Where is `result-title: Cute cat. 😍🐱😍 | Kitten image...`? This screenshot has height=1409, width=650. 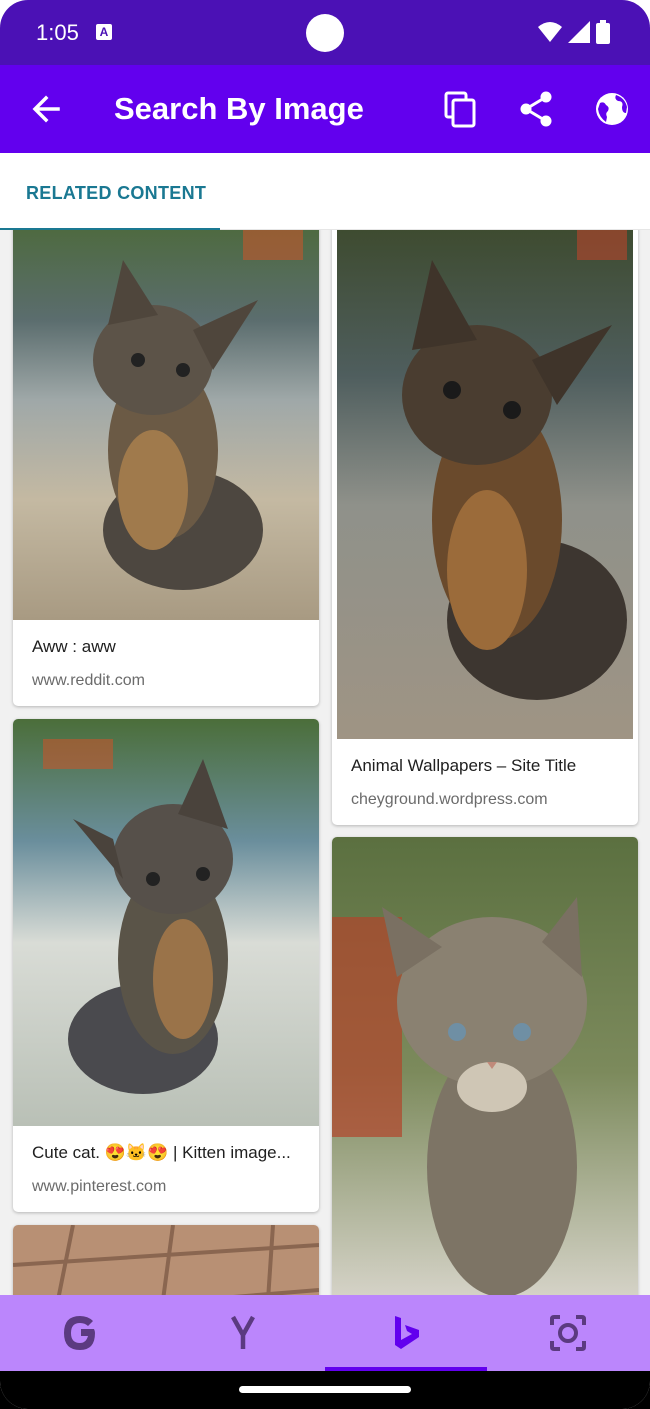
result-title: Cute cat. 😍🐱😍 | Kitten image... is located at coordinates (161, 1152).